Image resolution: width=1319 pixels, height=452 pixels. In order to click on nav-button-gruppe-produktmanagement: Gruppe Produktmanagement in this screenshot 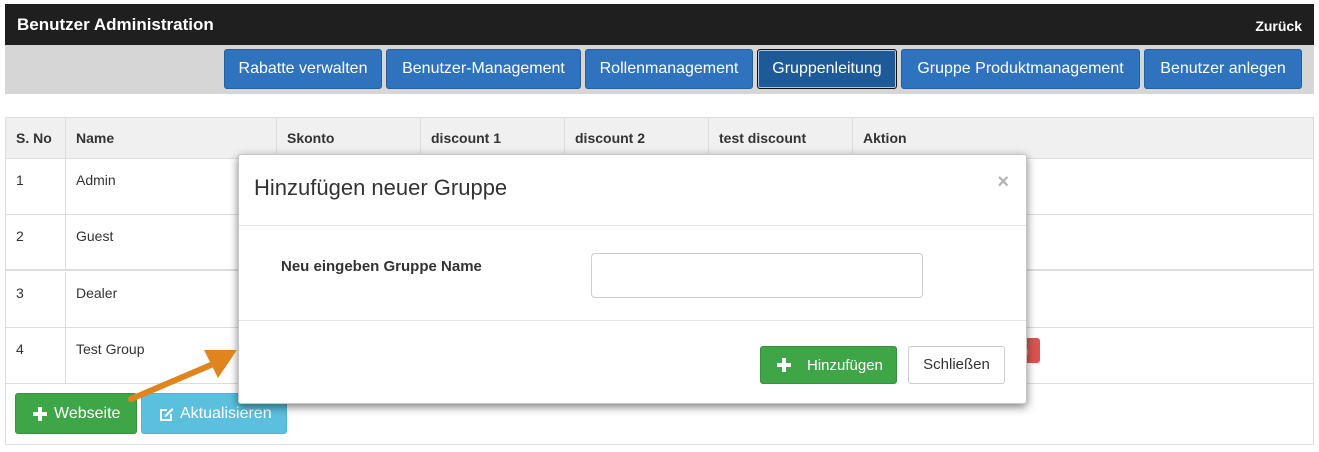, I will do `click(1020, 69)`.